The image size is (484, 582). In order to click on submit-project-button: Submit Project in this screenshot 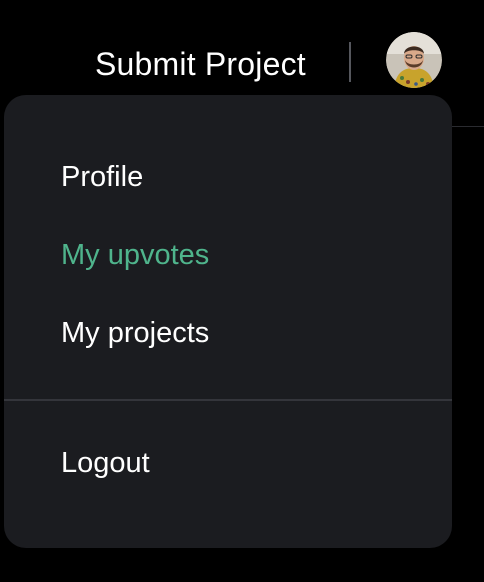, I will do `click(200, 64)`.